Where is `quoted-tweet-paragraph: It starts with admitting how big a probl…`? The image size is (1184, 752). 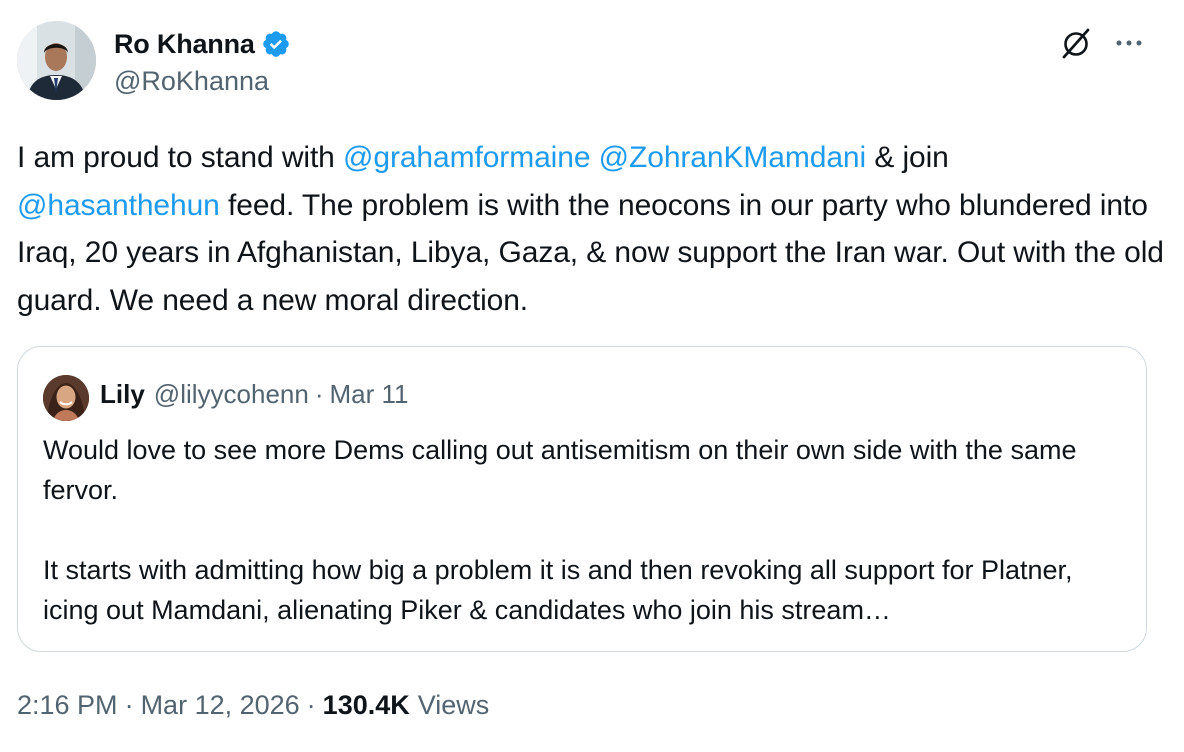
quoted-tweet-paragraph: It starts with admitting how big a probl… is located at coordinates (558, 590).